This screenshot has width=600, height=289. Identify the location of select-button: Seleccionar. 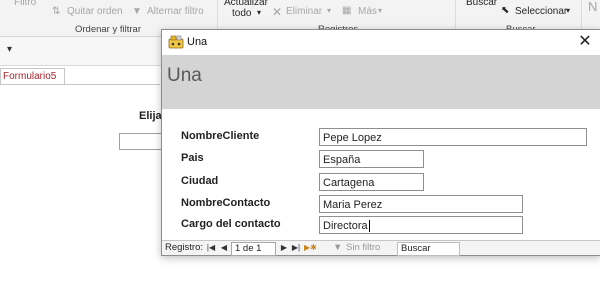
(541, 11).